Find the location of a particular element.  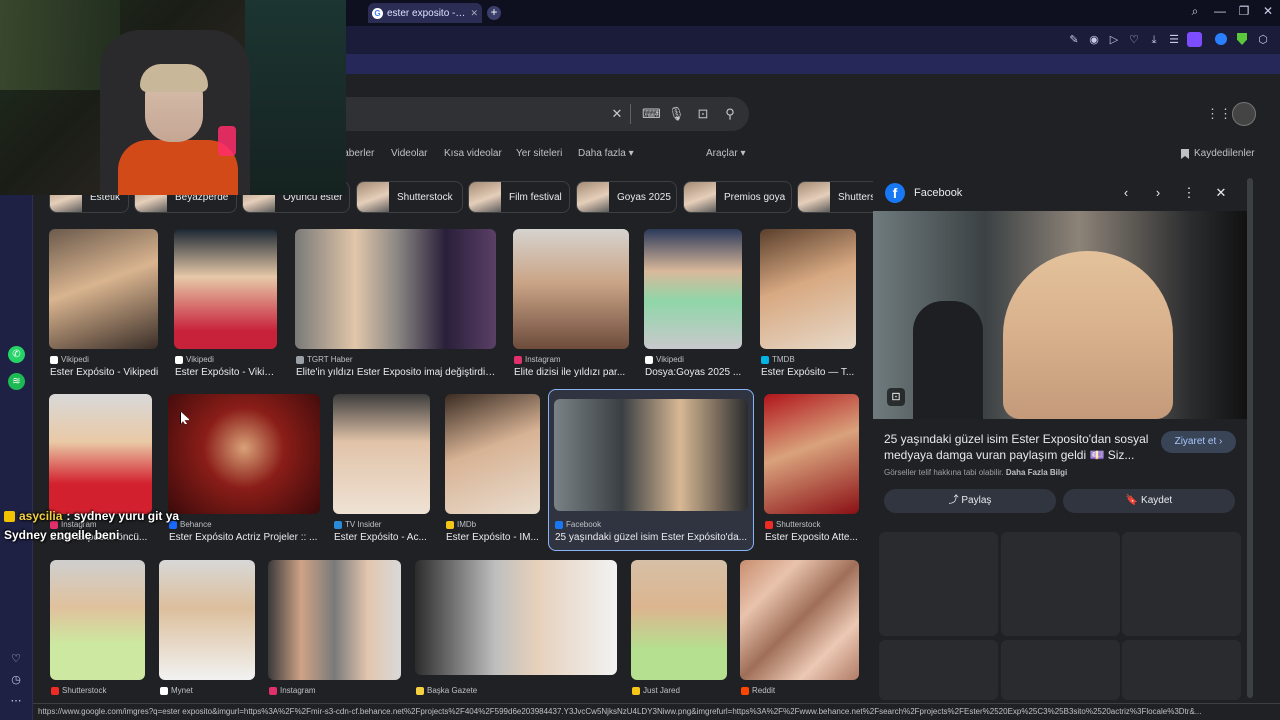

mynet-icon is located at coordinates (164, 690).